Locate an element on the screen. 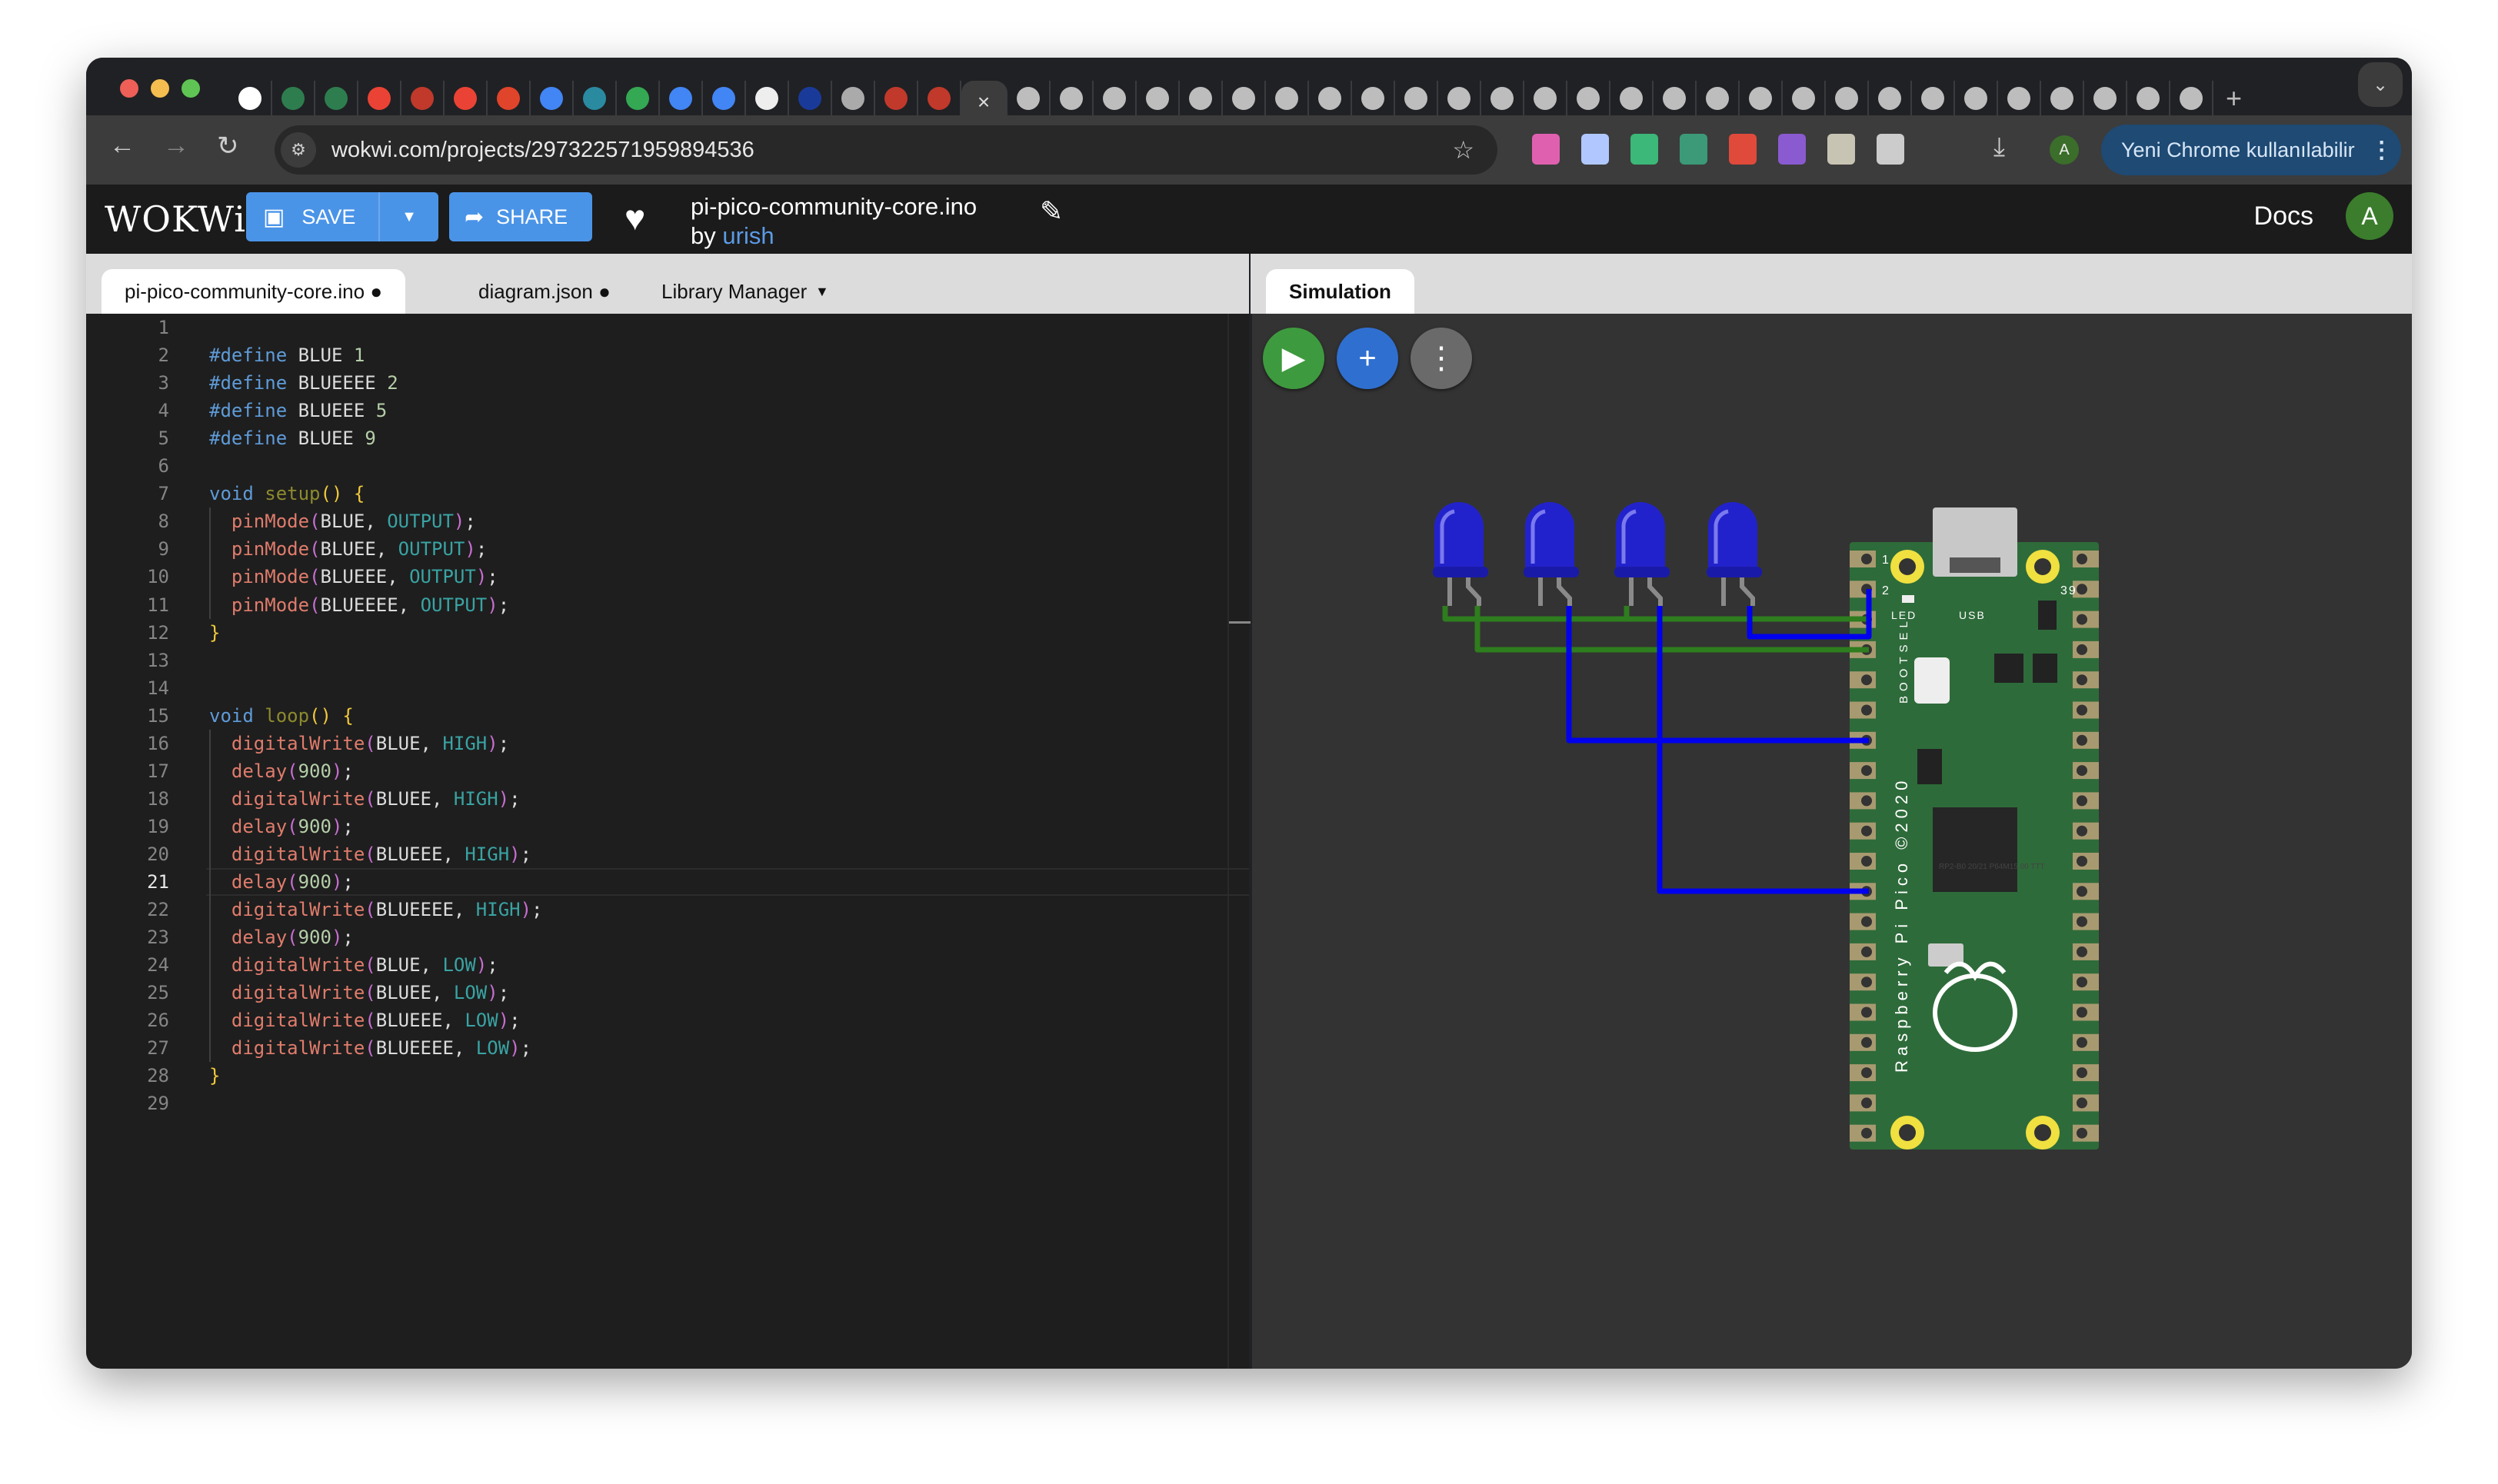  code-line: 8 pinMode(BLUE, OUTPUT); is located at coordinates (667, 521).